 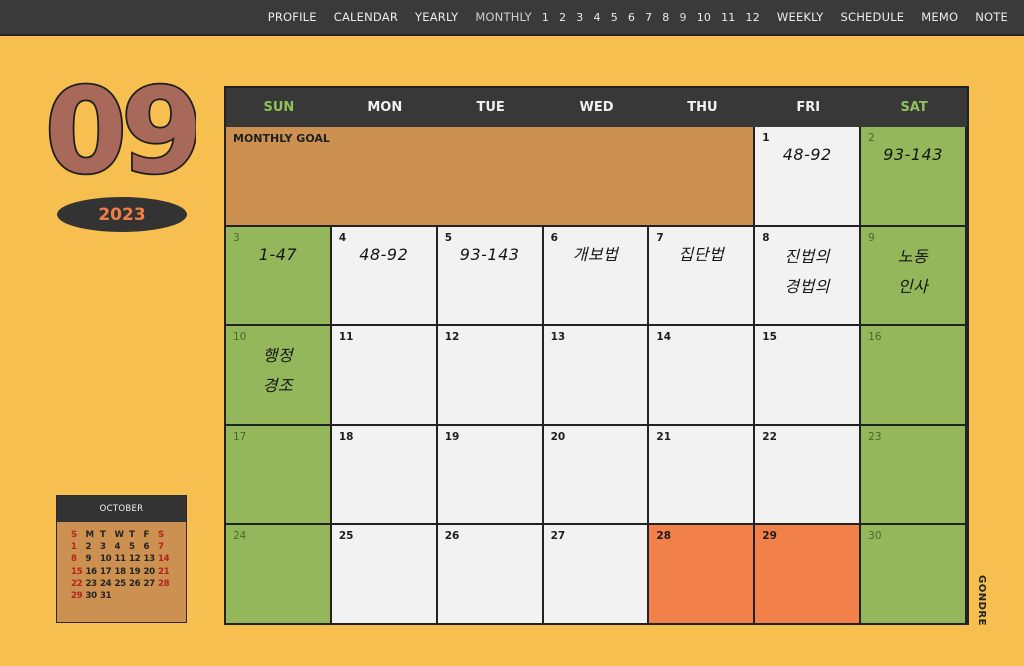 What do you see at coordinates (366, 17) in the screenshot?
I see `nav-calendar: CALENDAR` at bounding box center [366, 17].